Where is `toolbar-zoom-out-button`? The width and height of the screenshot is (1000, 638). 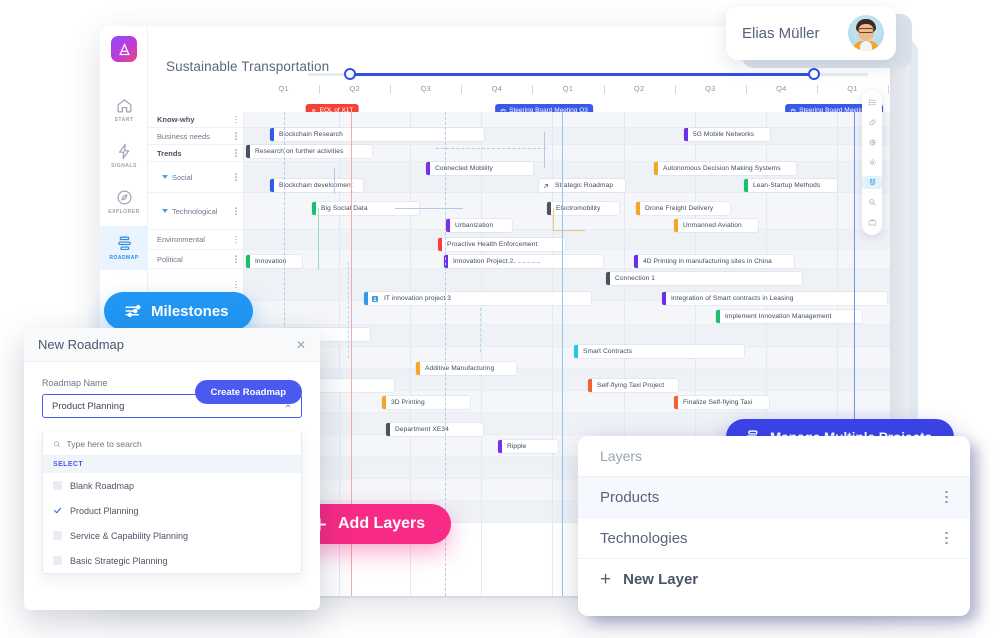 toolbar-zoom-out-button is located at coordinates (872, 202).